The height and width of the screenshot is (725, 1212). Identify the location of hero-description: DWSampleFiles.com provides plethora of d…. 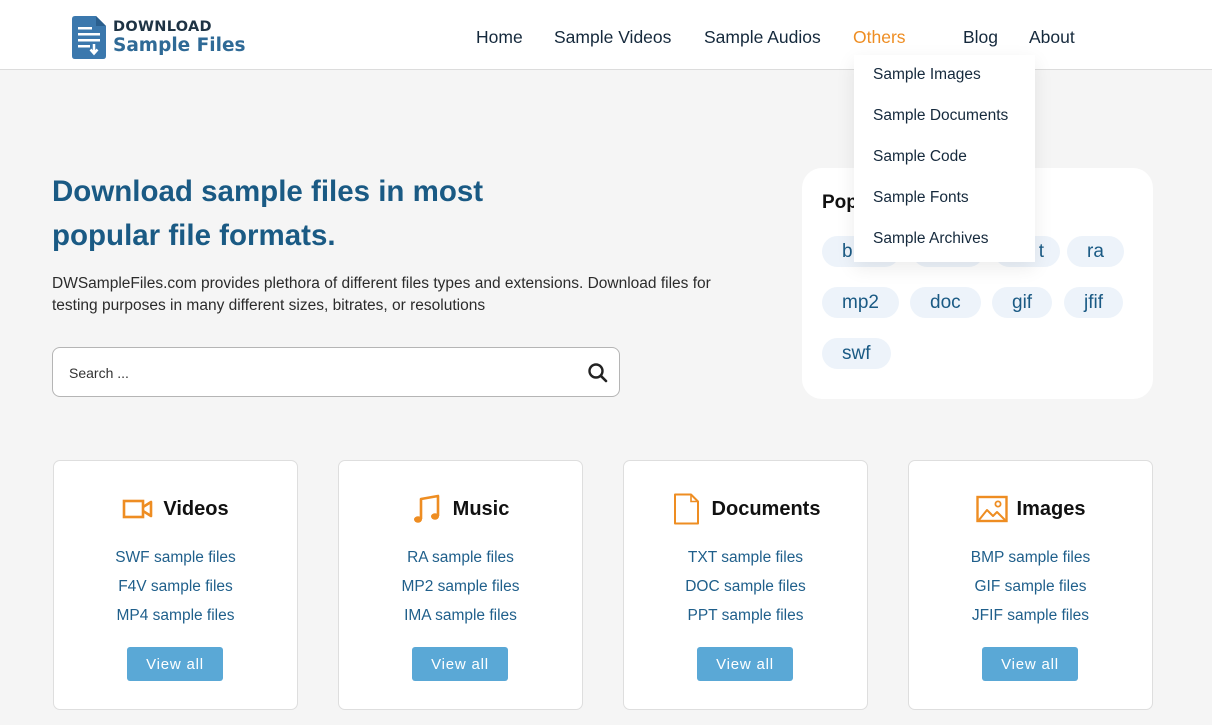
(381, 294).